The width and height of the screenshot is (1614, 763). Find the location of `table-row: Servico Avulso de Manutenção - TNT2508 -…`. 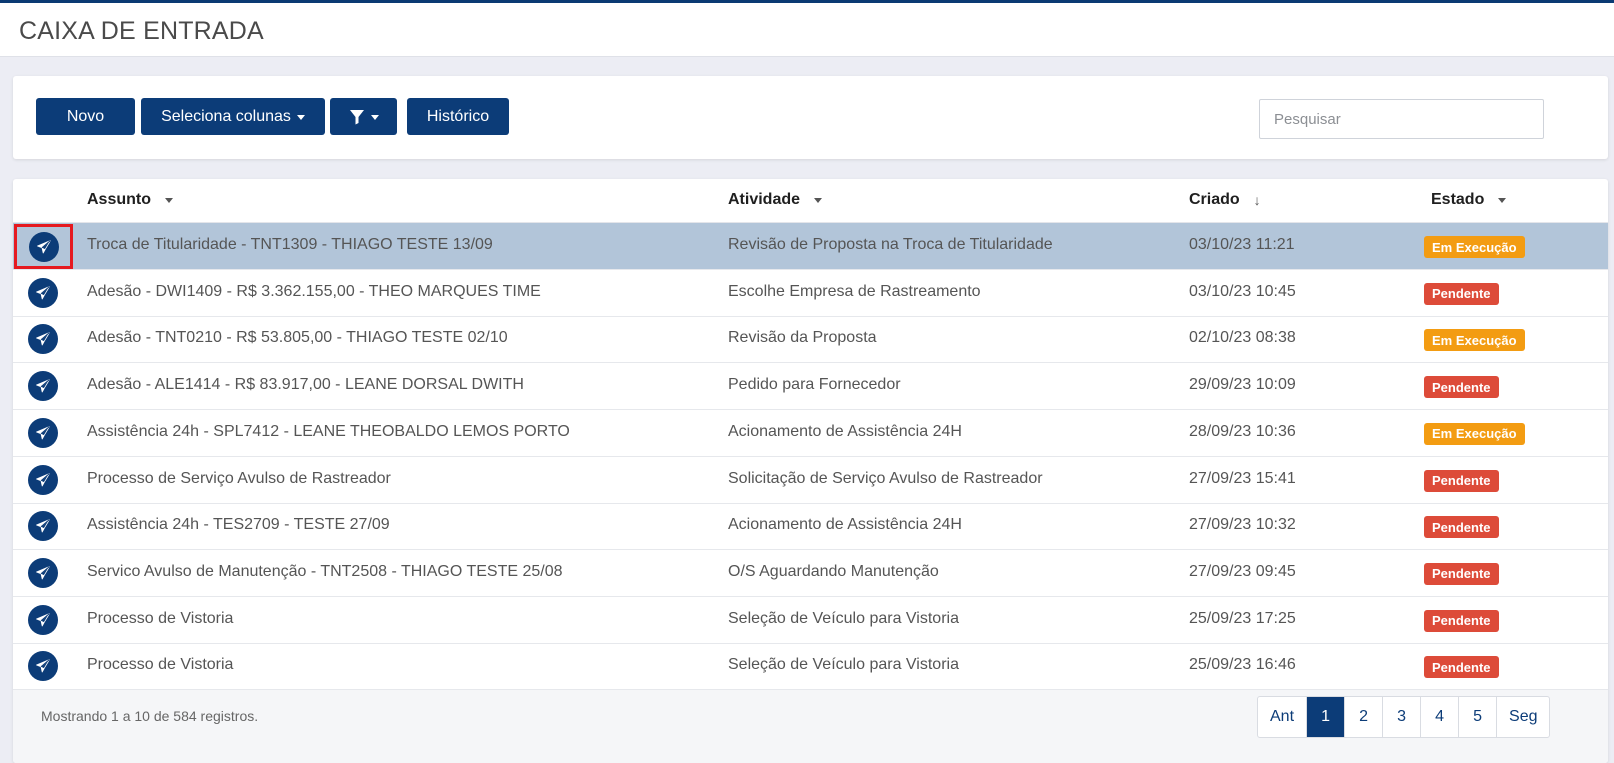

table-row: Servico Avulso de Manutenção - TNT2508 -… is located at coordinates (810, 573).